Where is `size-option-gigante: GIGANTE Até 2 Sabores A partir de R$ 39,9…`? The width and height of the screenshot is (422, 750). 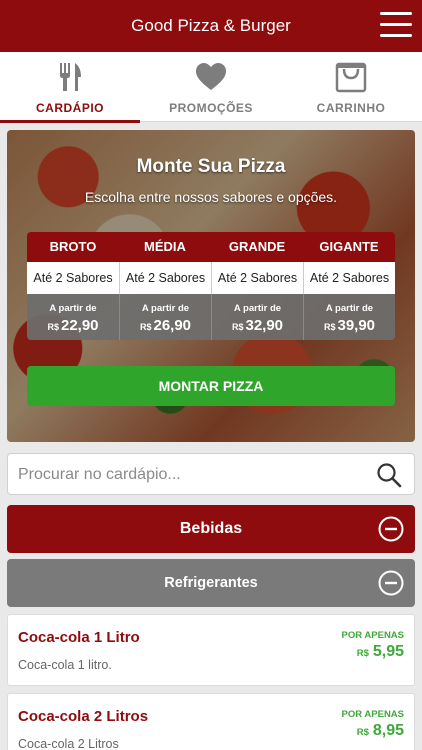 size-option-gigante: GIGANTE Até 2 Sabores A partir de R$ 39,9… is located at coordinates (349, 286).